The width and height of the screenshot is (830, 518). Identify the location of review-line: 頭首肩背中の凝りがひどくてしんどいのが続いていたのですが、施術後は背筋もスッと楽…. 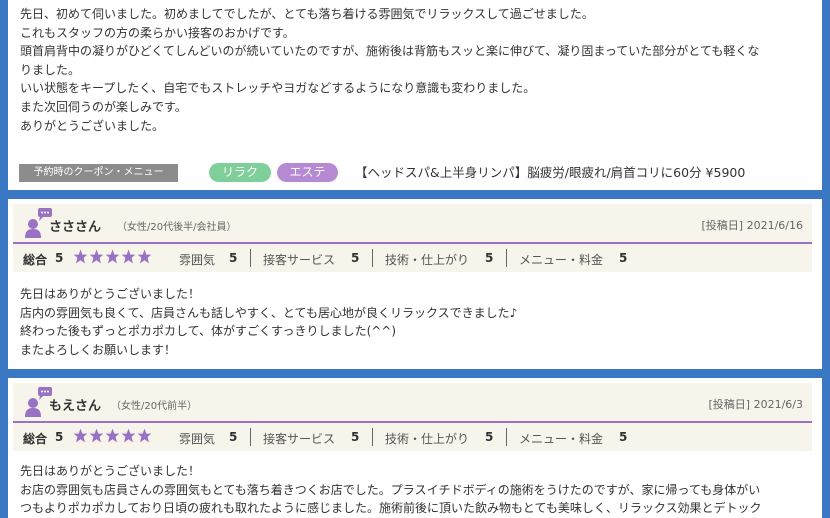
(390, 51).